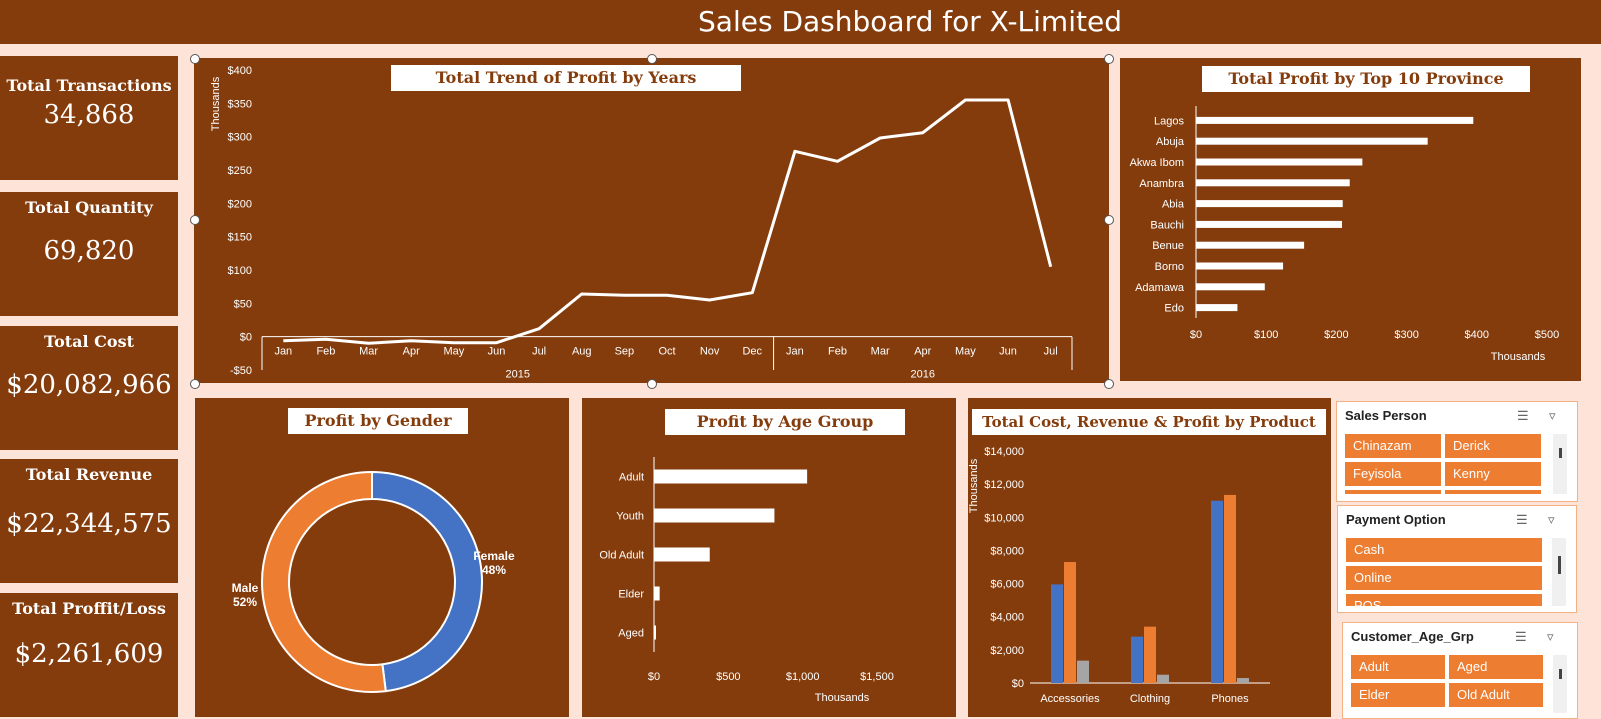 The width and height of the screenshot is (1601, 719). Describe the element at coordinates (89, 474) in the screenshot. I see `kpi-label: Total Revenue` at that location.